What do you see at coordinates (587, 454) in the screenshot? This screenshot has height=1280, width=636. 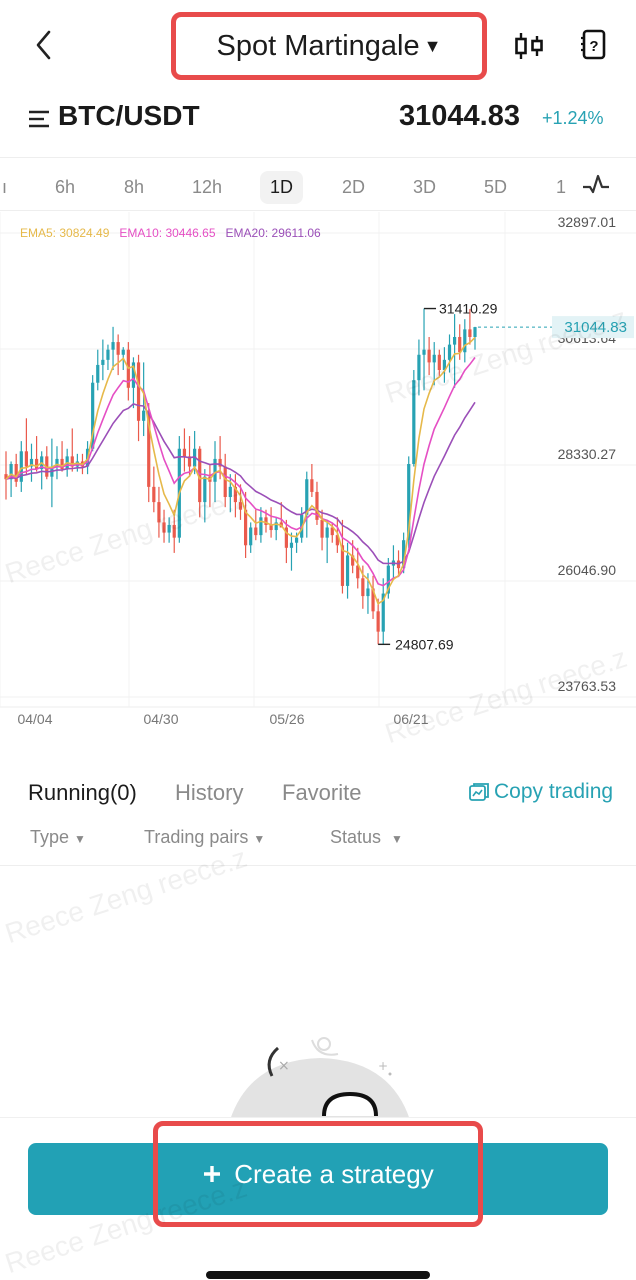 I see `y-tick-label: 28330.27` at bounding box center [587, 454].